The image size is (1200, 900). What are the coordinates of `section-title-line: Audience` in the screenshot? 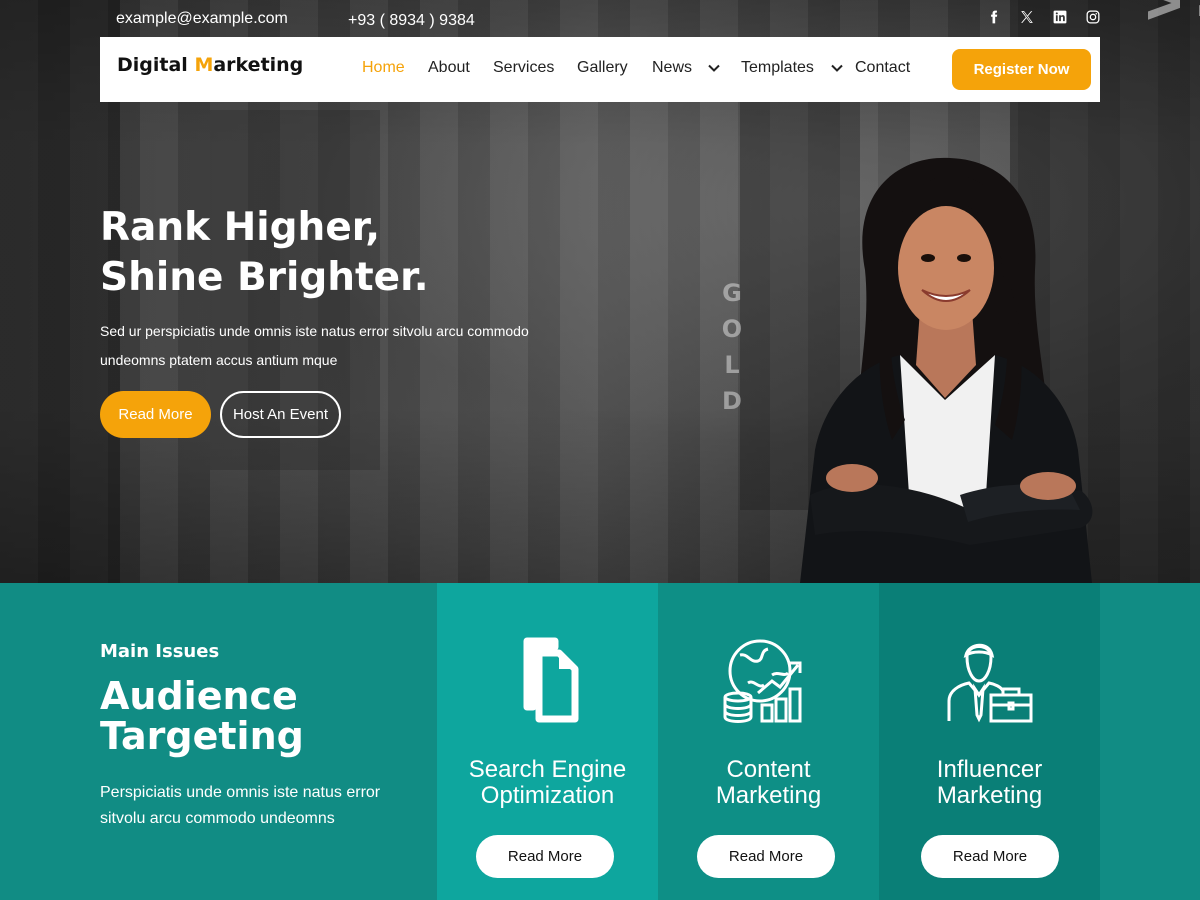 It's located at (199, 696).